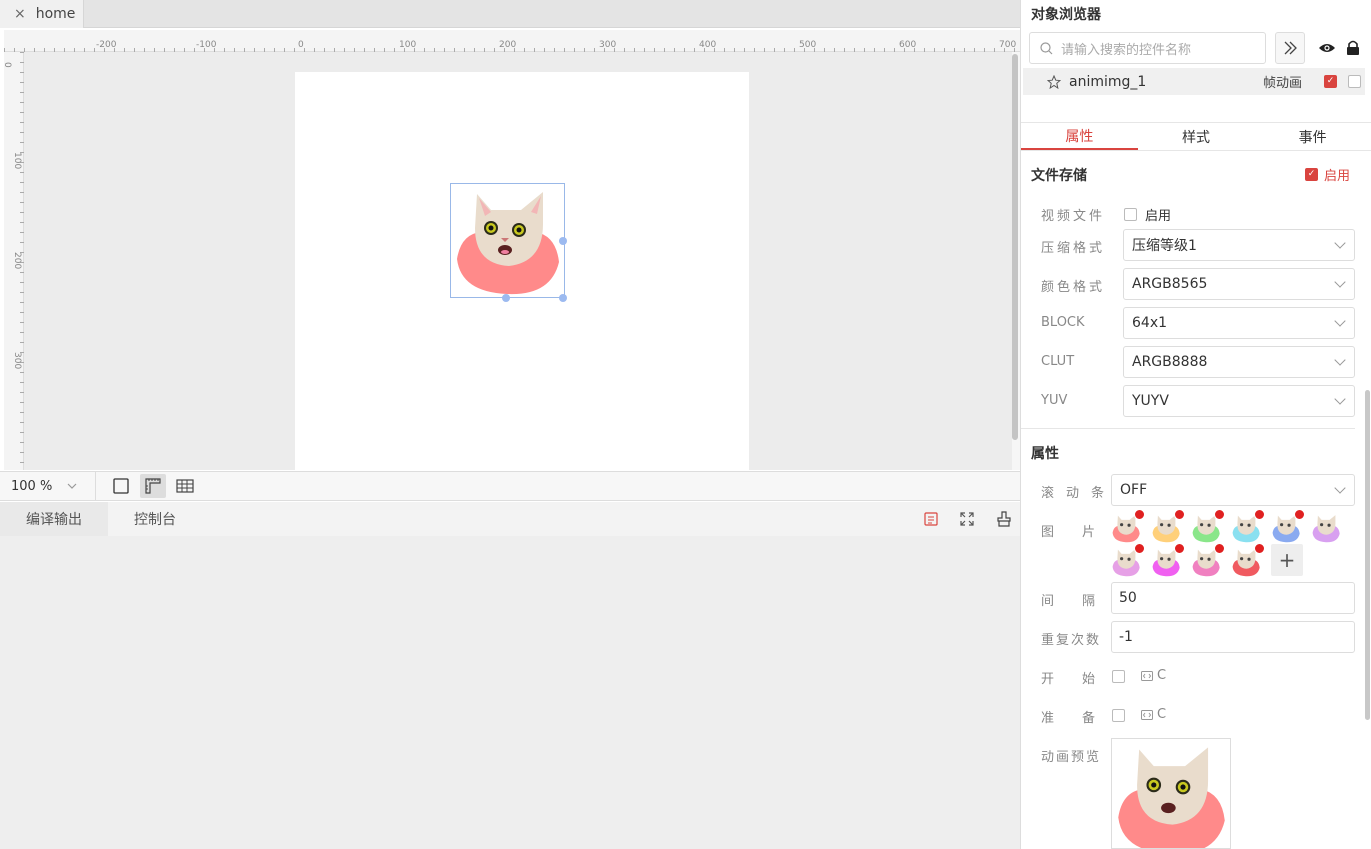 Image resolution: width=1371 pixels, height=849 pixels. Describe the element at coordinates (1045, 454) in the screenshot. I see `section-properties: 属性` at that location.